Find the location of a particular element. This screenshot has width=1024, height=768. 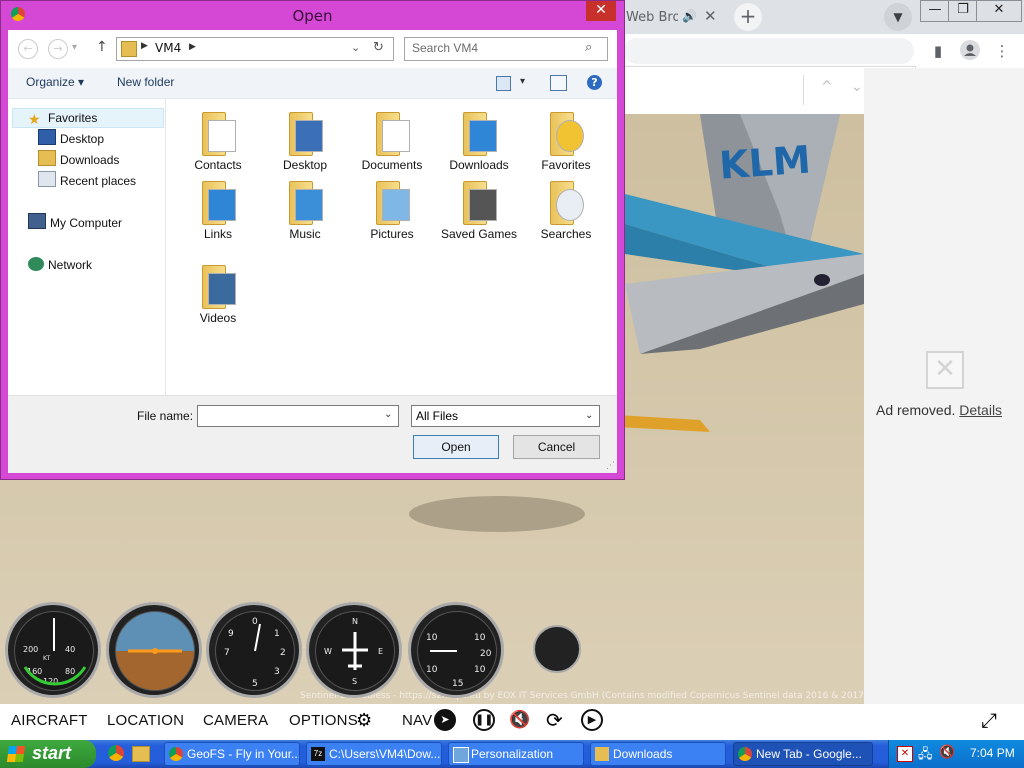

tab-close-icon: ✕ is located at coordinates (710, 16).